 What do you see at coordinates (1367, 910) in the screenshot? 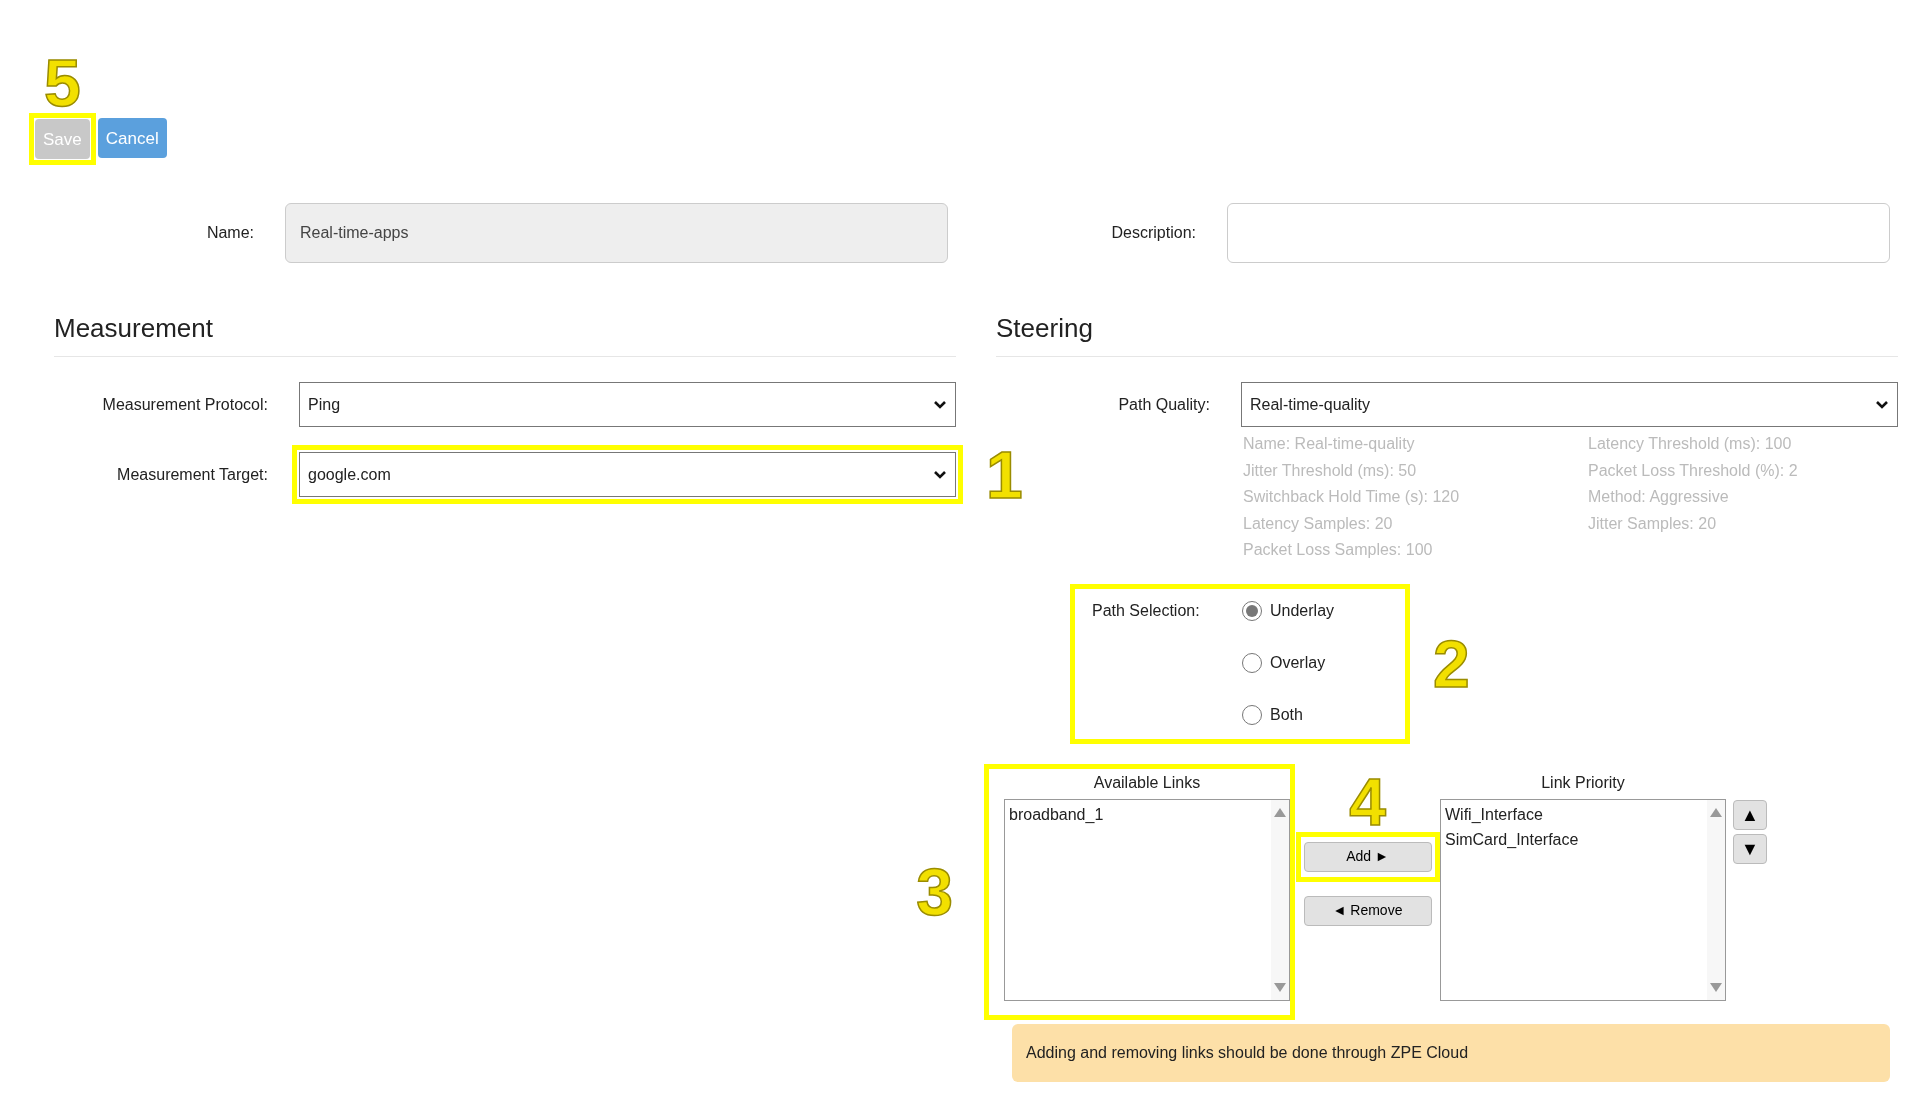
I see `remove-button: ◄ Remove` at bounding box center [1367, 910].